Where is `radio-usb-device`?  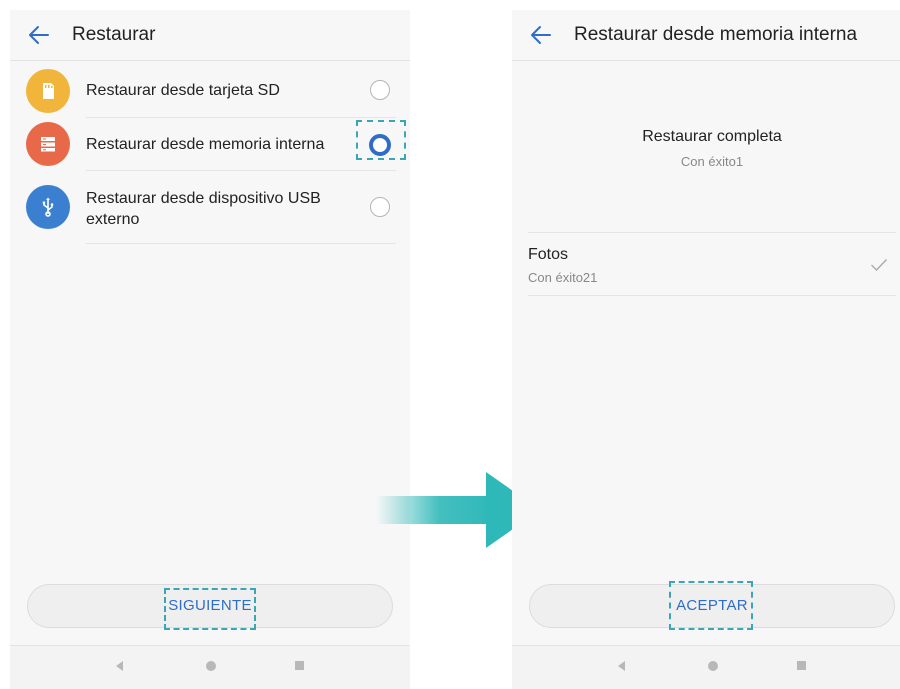
radio-usb-device is located at coordinates (380, 207).